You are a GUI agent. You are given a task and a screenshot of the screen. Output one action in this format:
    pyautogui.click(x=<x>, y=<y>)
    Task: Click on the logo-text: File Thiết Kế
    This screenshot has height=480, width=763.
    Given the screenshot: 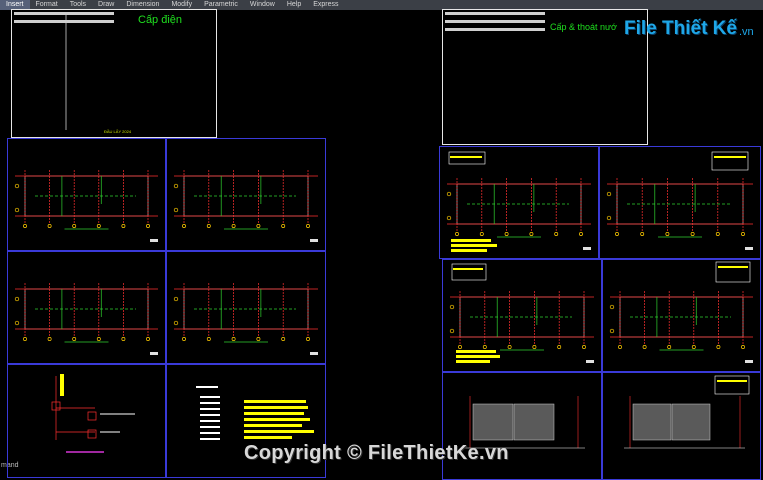 What is the action you would take?
    pyautogui.click(x=680, y=28)
    